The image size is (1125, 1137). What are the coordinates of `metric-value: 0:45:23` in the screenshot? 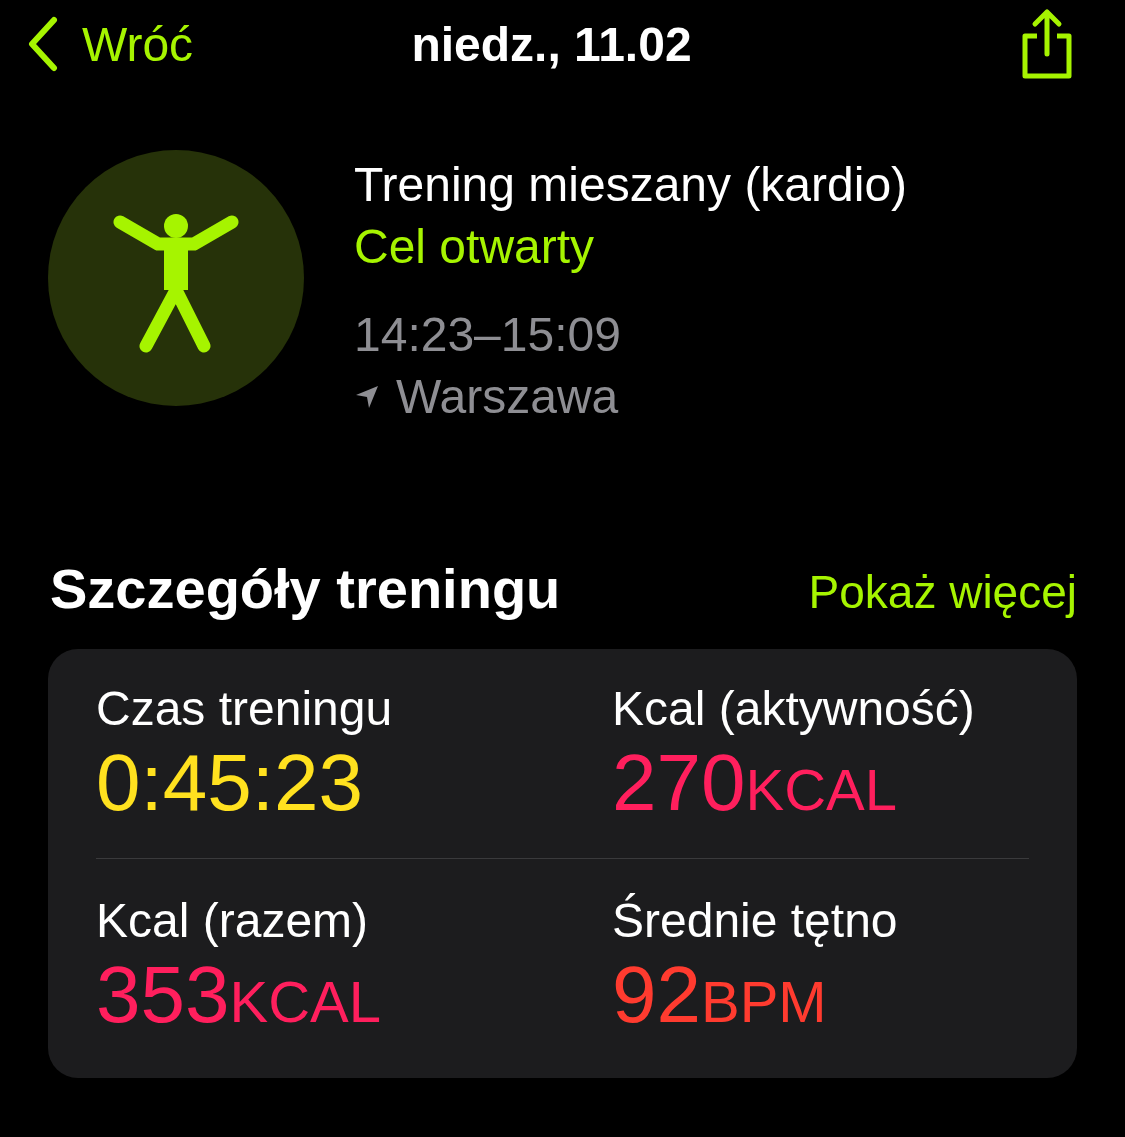 It's located at (230, 783).